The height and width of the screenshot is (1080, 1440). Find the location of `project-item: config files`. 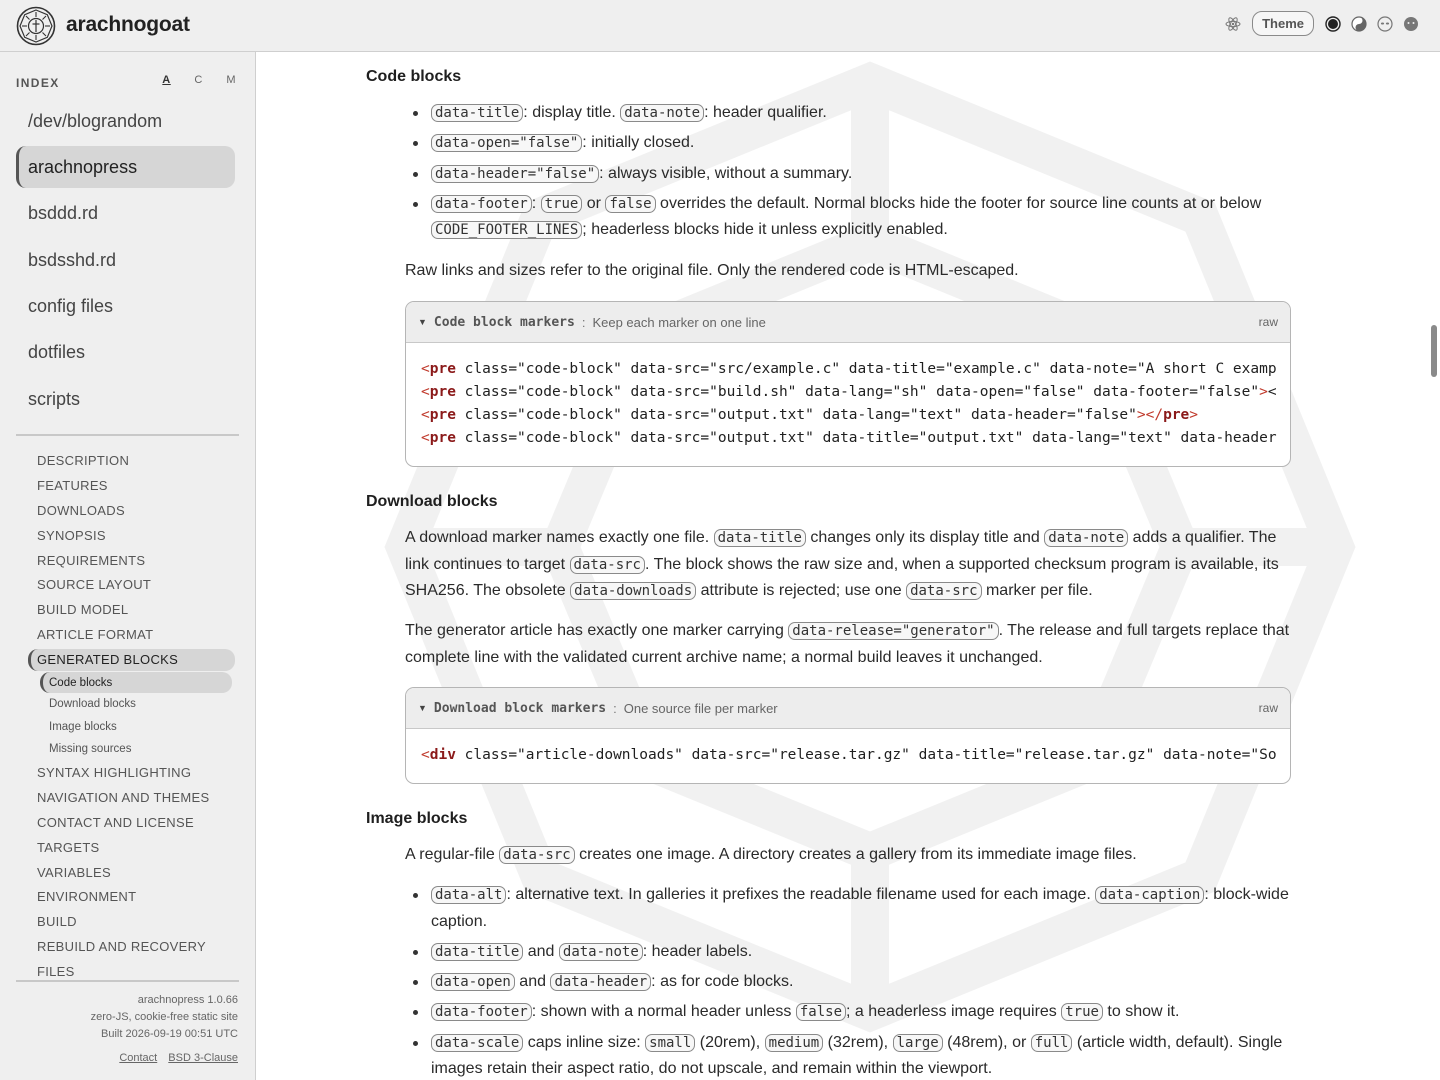

project-item: config files is located at coordinates (125, 307).